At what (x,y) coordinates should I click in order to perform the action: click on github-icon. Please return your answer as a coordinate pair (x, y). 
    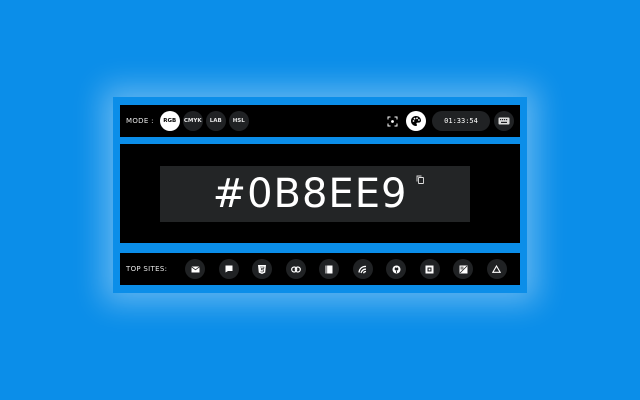
    Looking at the image, I should click on (396, 269).